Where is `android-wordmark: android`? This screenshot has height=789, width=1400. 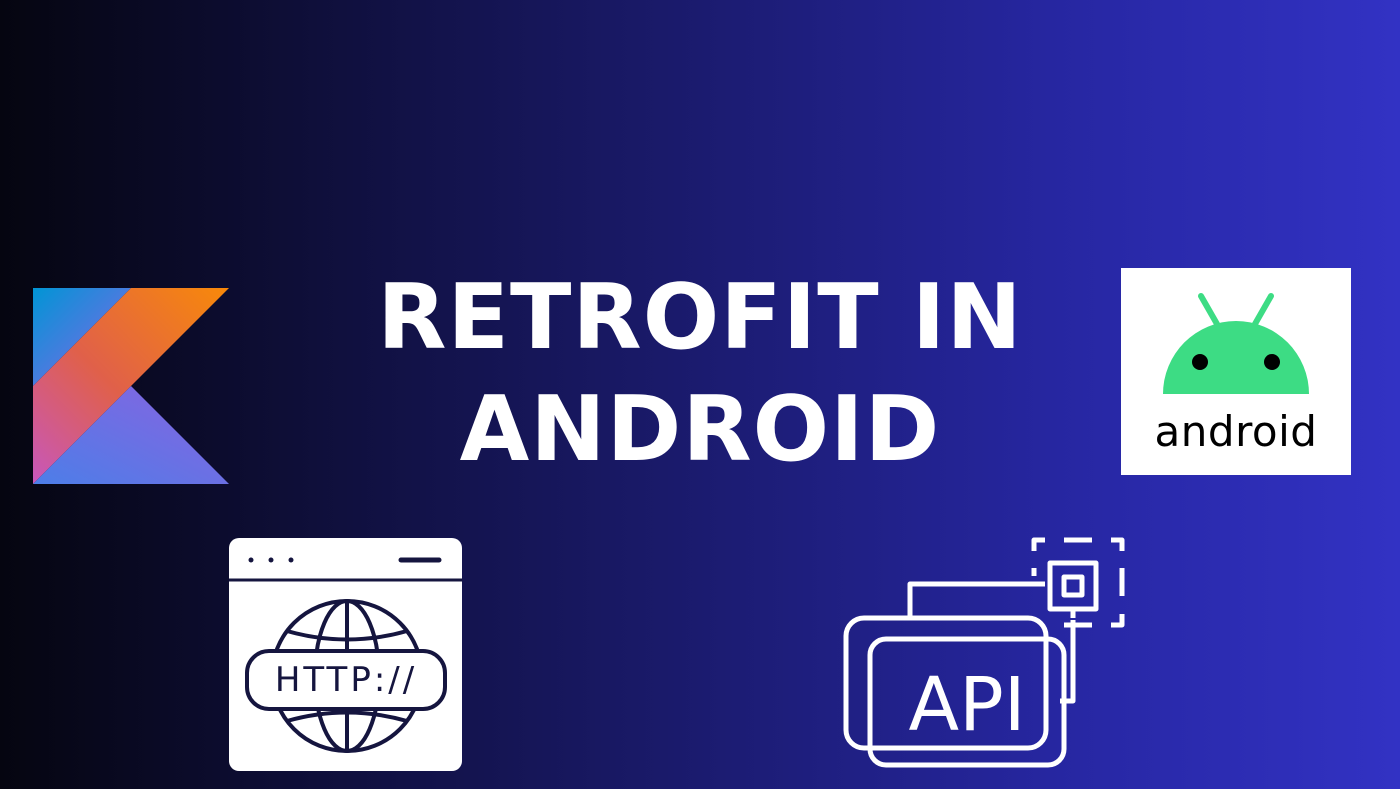 android-wordmark: android is located at coordinates (1236, 431).